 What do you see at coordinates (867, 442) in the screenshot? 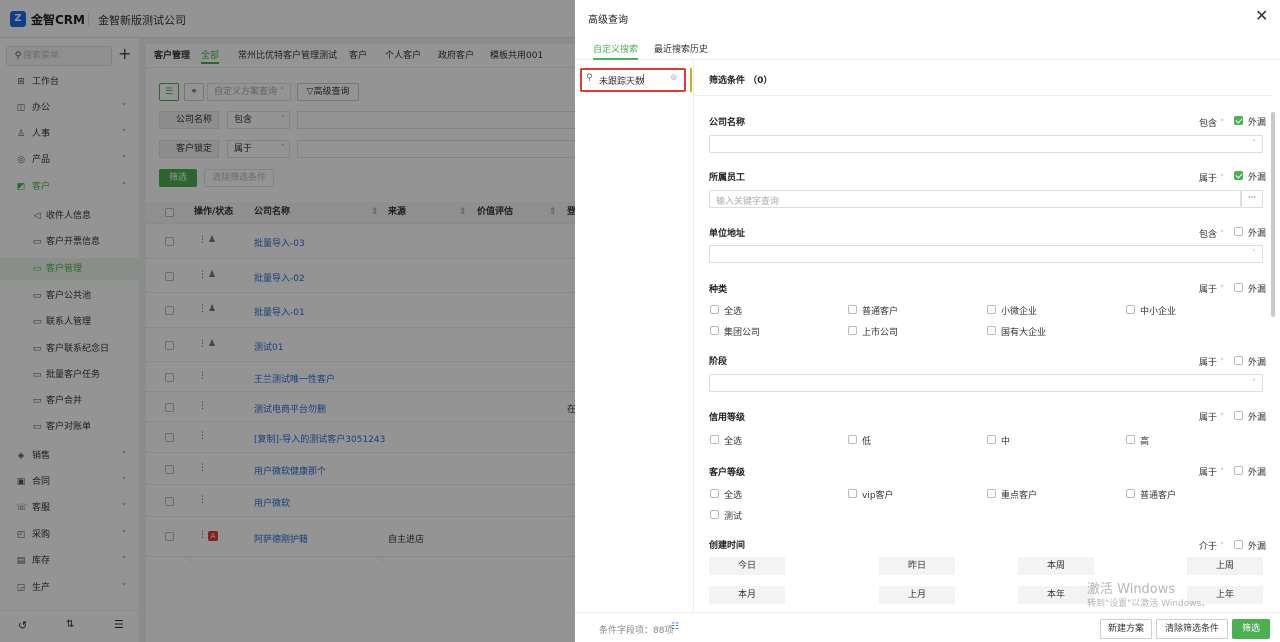
I see `credit-option-label: 低` at bounding box center [867, 442].